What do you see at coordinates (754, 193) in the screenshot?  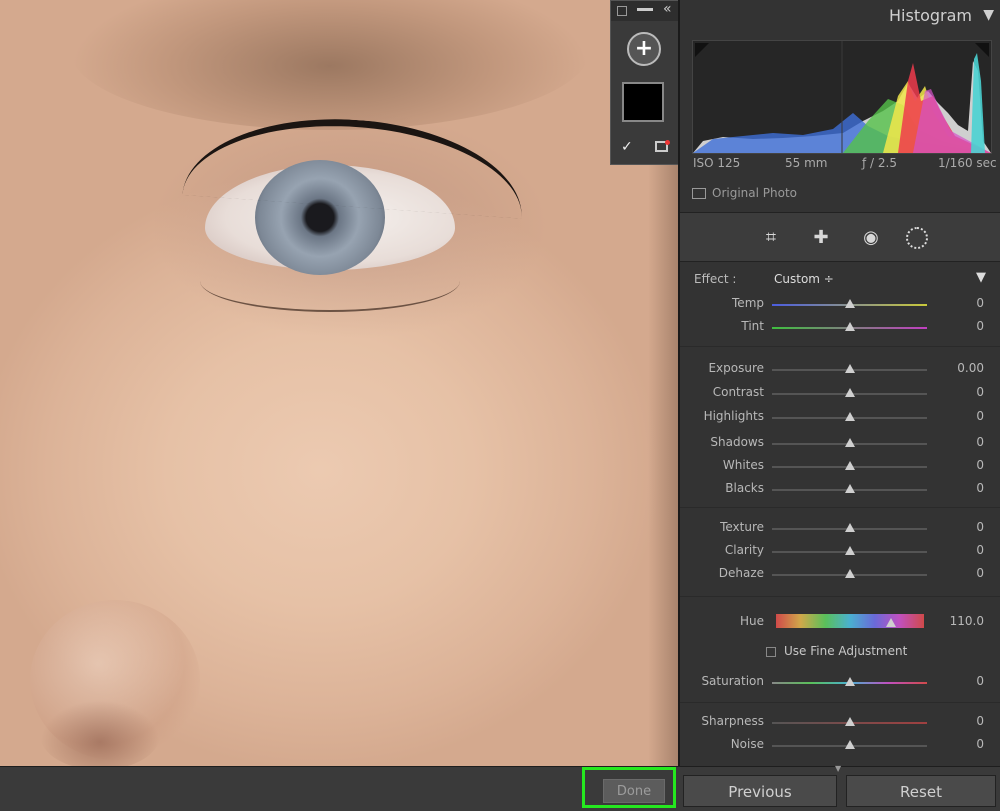 I see `original-photo-label: Original Photo` at bounding box center [754, 193].